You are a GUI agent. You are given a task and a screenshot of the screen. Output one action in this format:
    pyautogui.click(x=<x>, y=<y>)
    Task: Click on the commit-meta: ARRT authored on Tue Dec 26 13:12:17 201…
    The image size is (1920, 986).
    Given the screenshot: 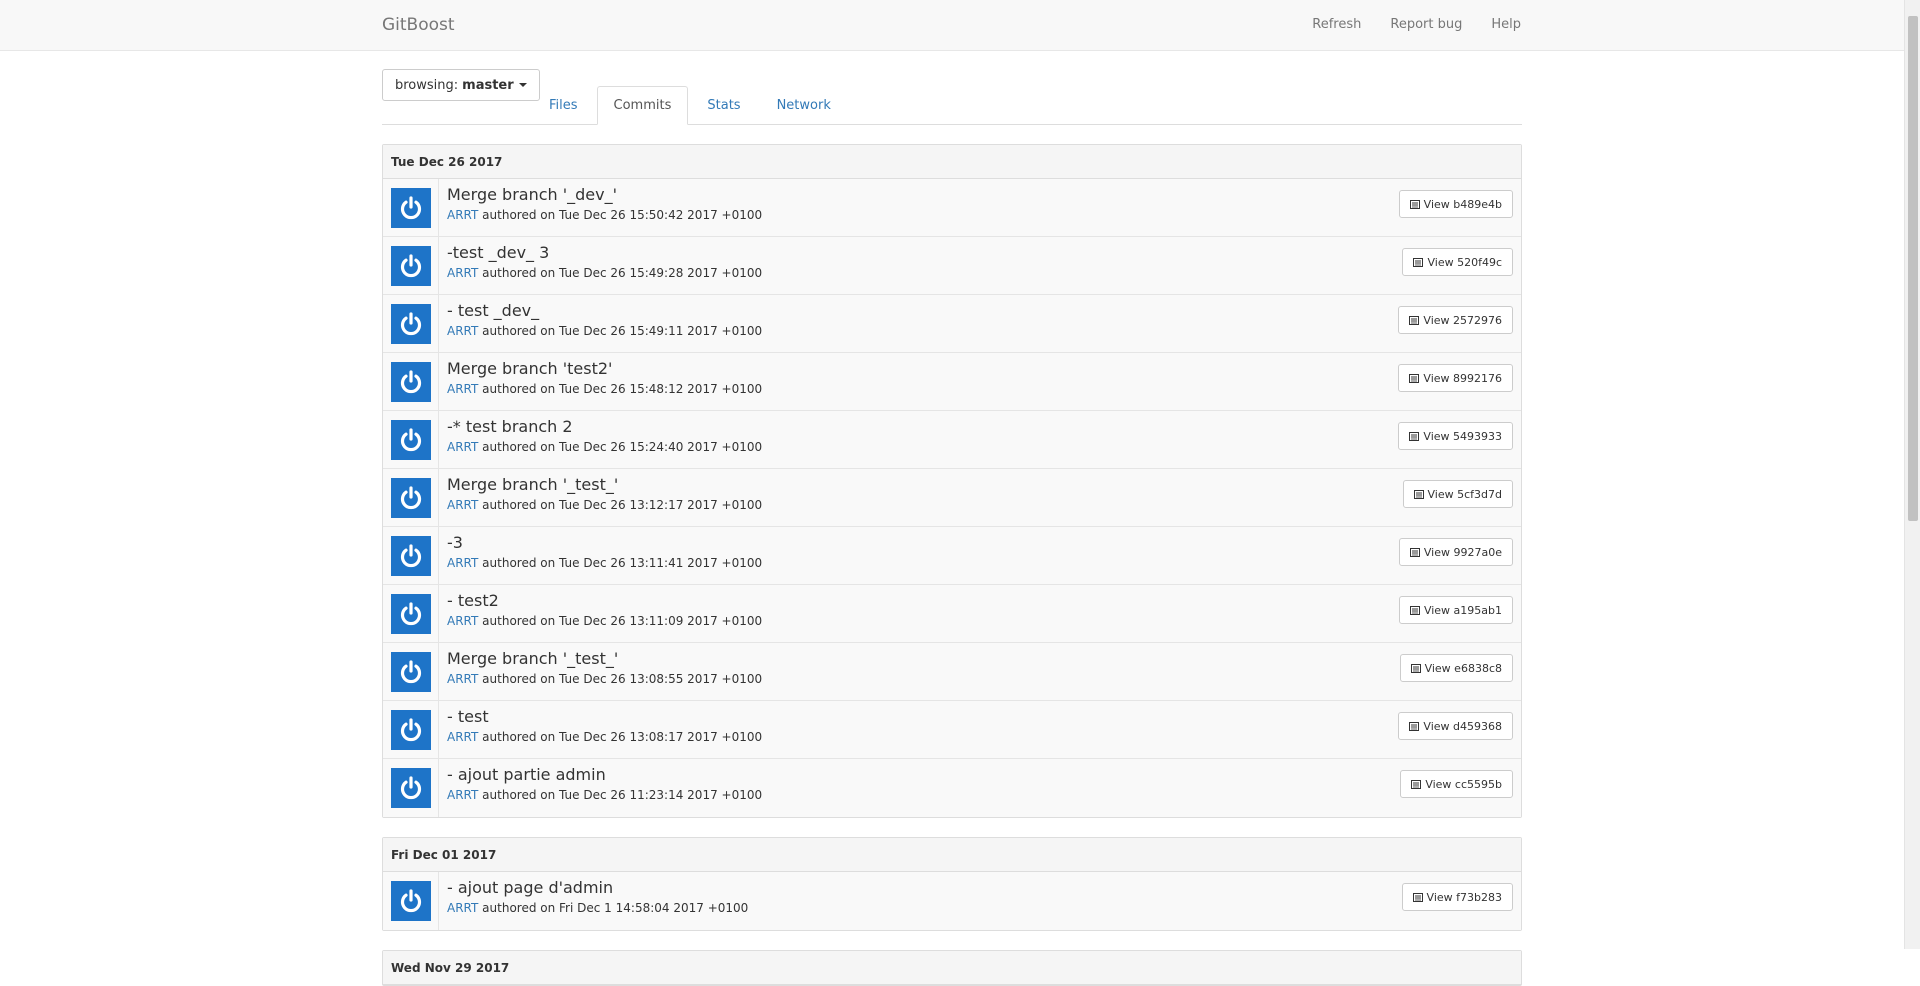 What is the action you would take?
    pyautogui.click(x=980, y=505)
    